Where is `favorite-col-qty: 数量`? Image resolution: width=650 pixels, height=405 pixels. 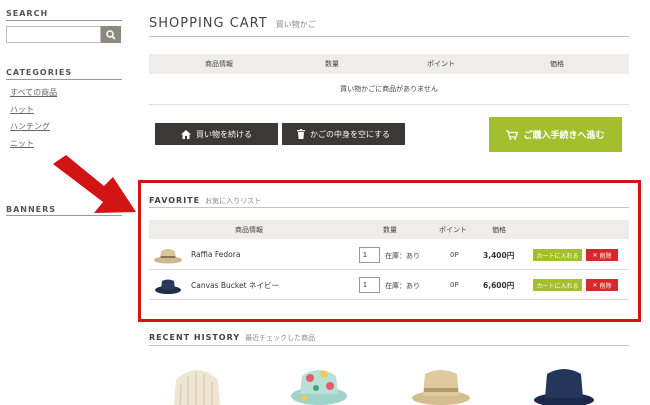 favorite-col-qty: 数量 is located at coordinates (390, 230).